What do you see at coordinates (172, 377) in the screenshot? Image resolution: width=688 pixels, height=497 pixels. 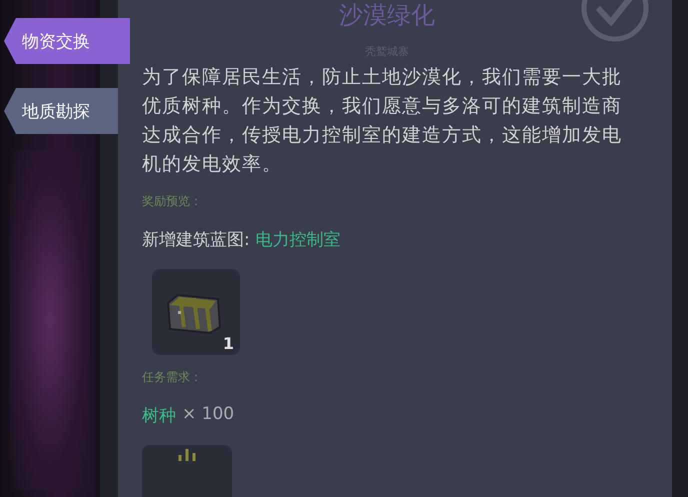 I see `requirement-heading: 任务需求：` at bounding box center [172, 377].